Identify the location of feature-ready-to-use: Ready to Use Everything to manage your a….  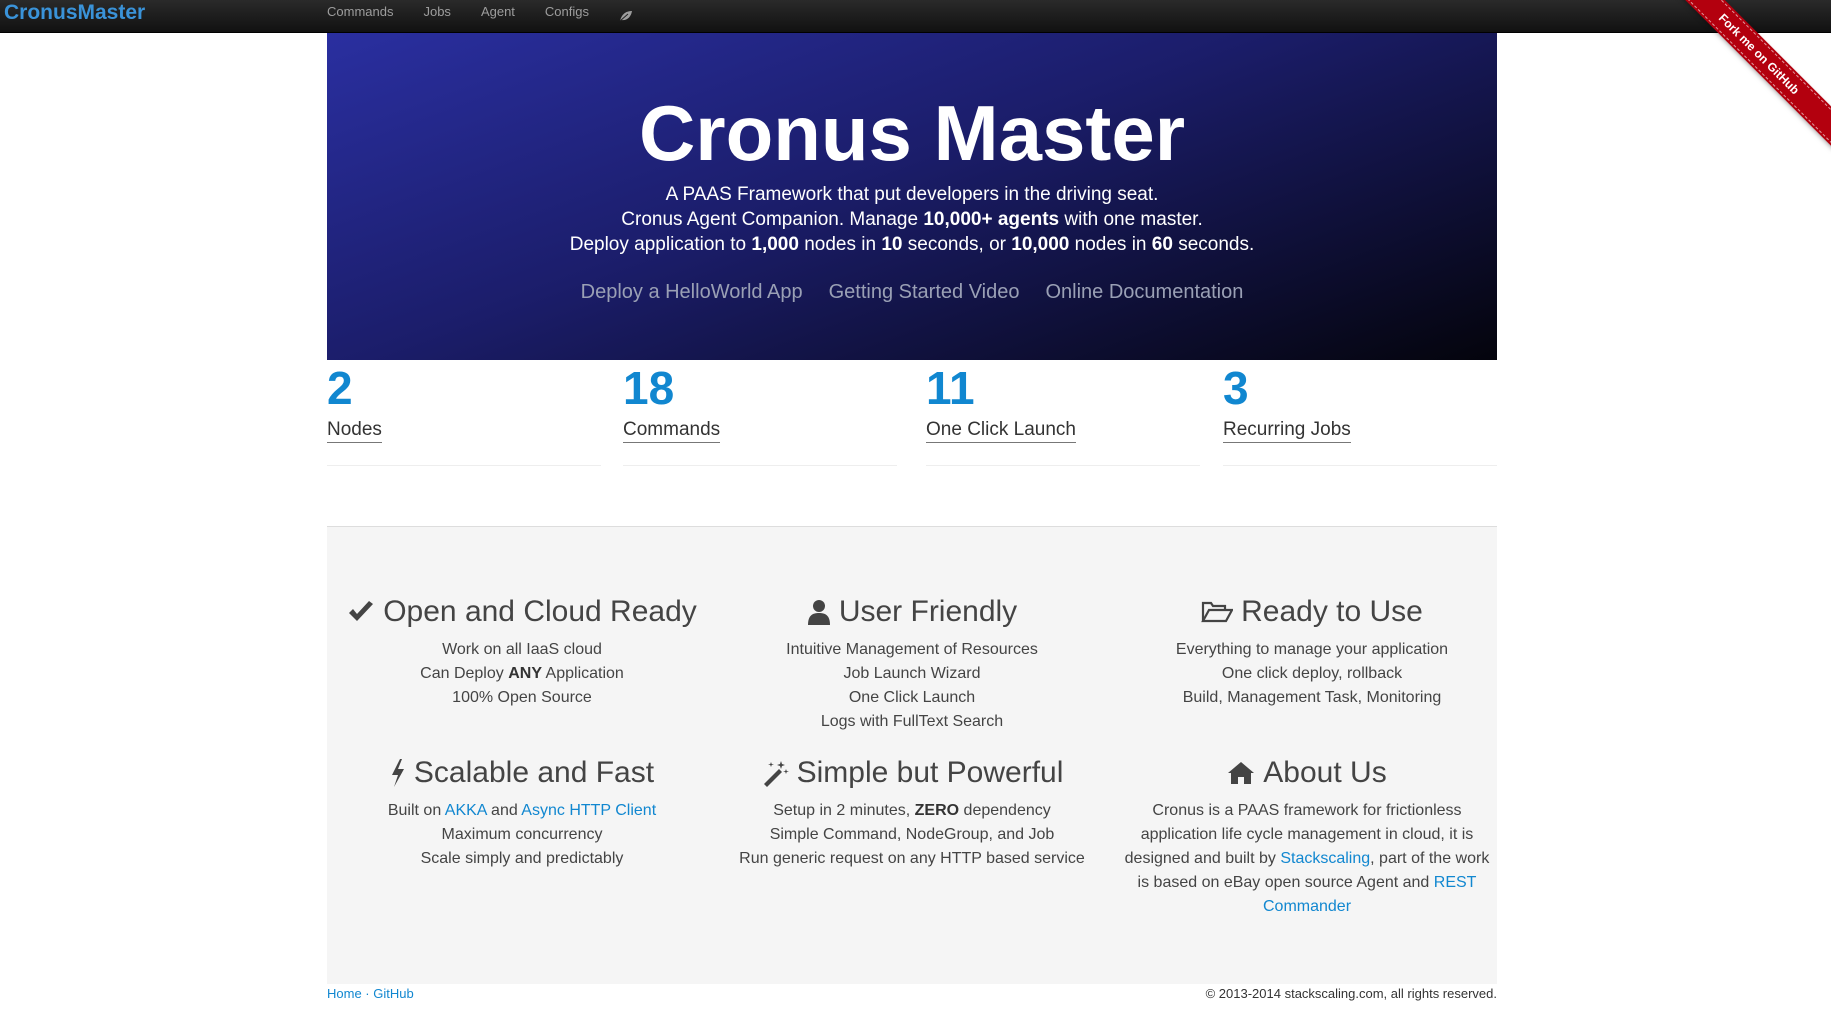
(1312, 651).